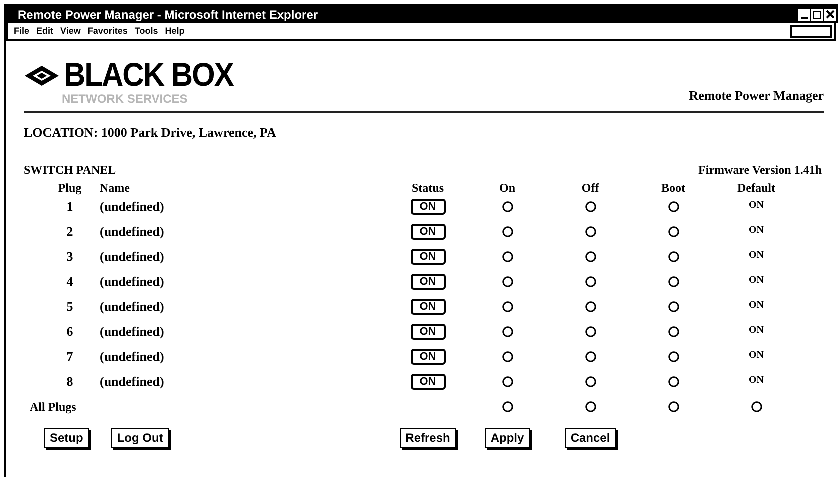  What do you see at coordinates (125, 99) in the screenshot?
I see `logo-tagline: NETWORK SERVICES` at bounding box center [125, 99].